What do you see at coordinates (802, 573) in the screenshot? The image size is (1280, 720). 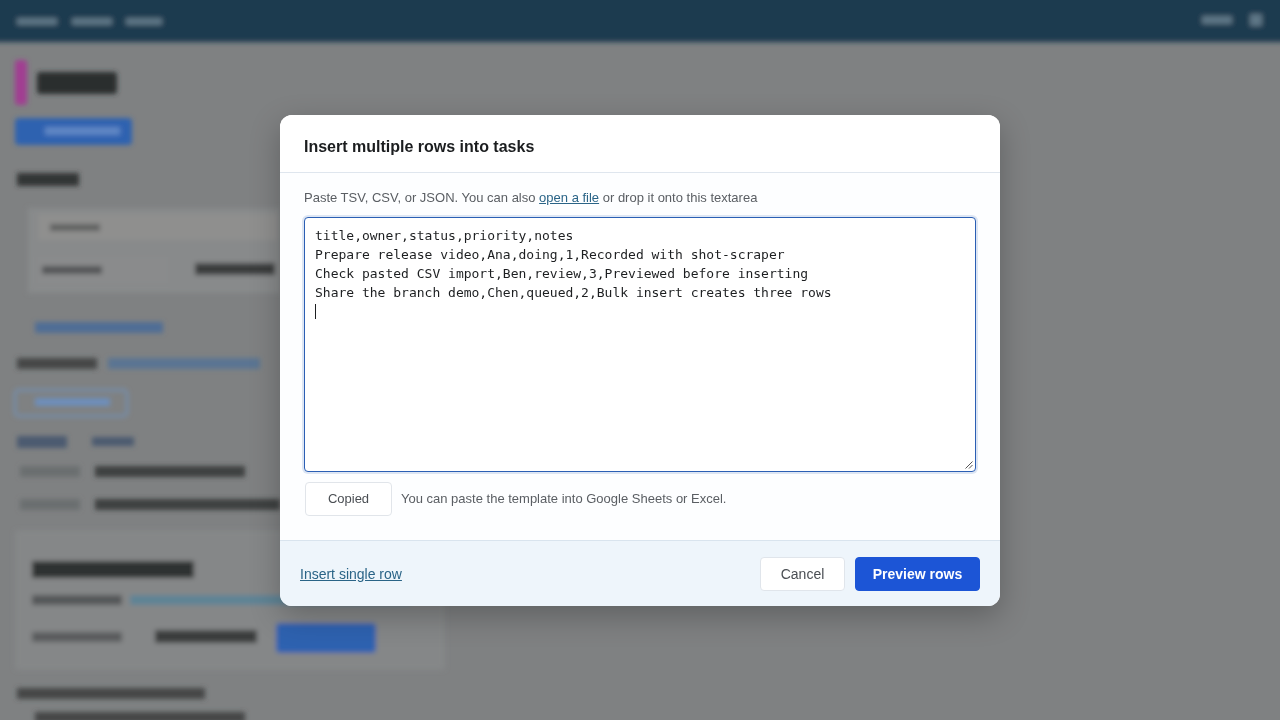 I see `secondary-button: Cancel` at bounding box center [802, 573].